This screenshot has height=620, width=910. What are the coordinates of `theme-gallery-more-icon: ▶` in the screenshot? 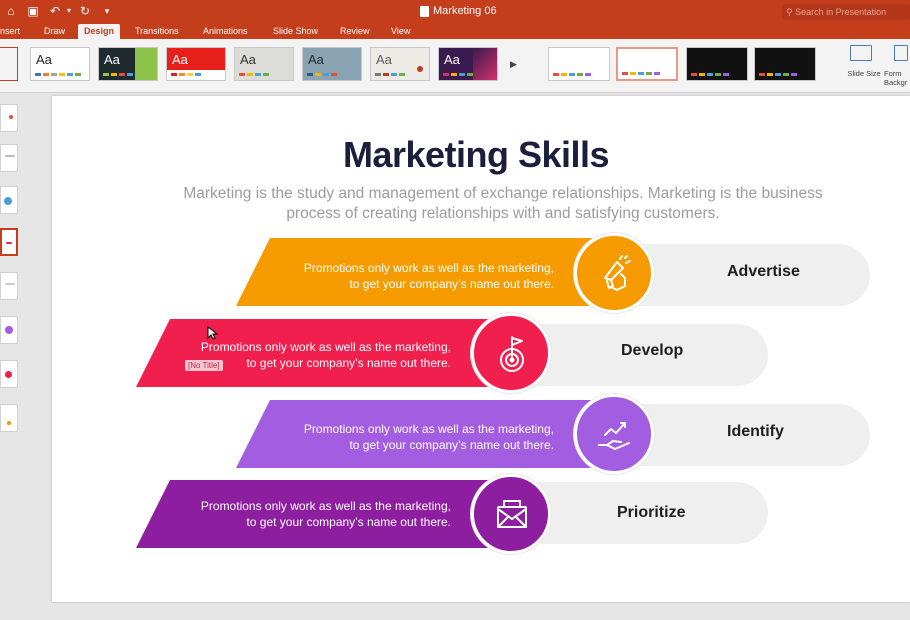 It's located at (513, 64).